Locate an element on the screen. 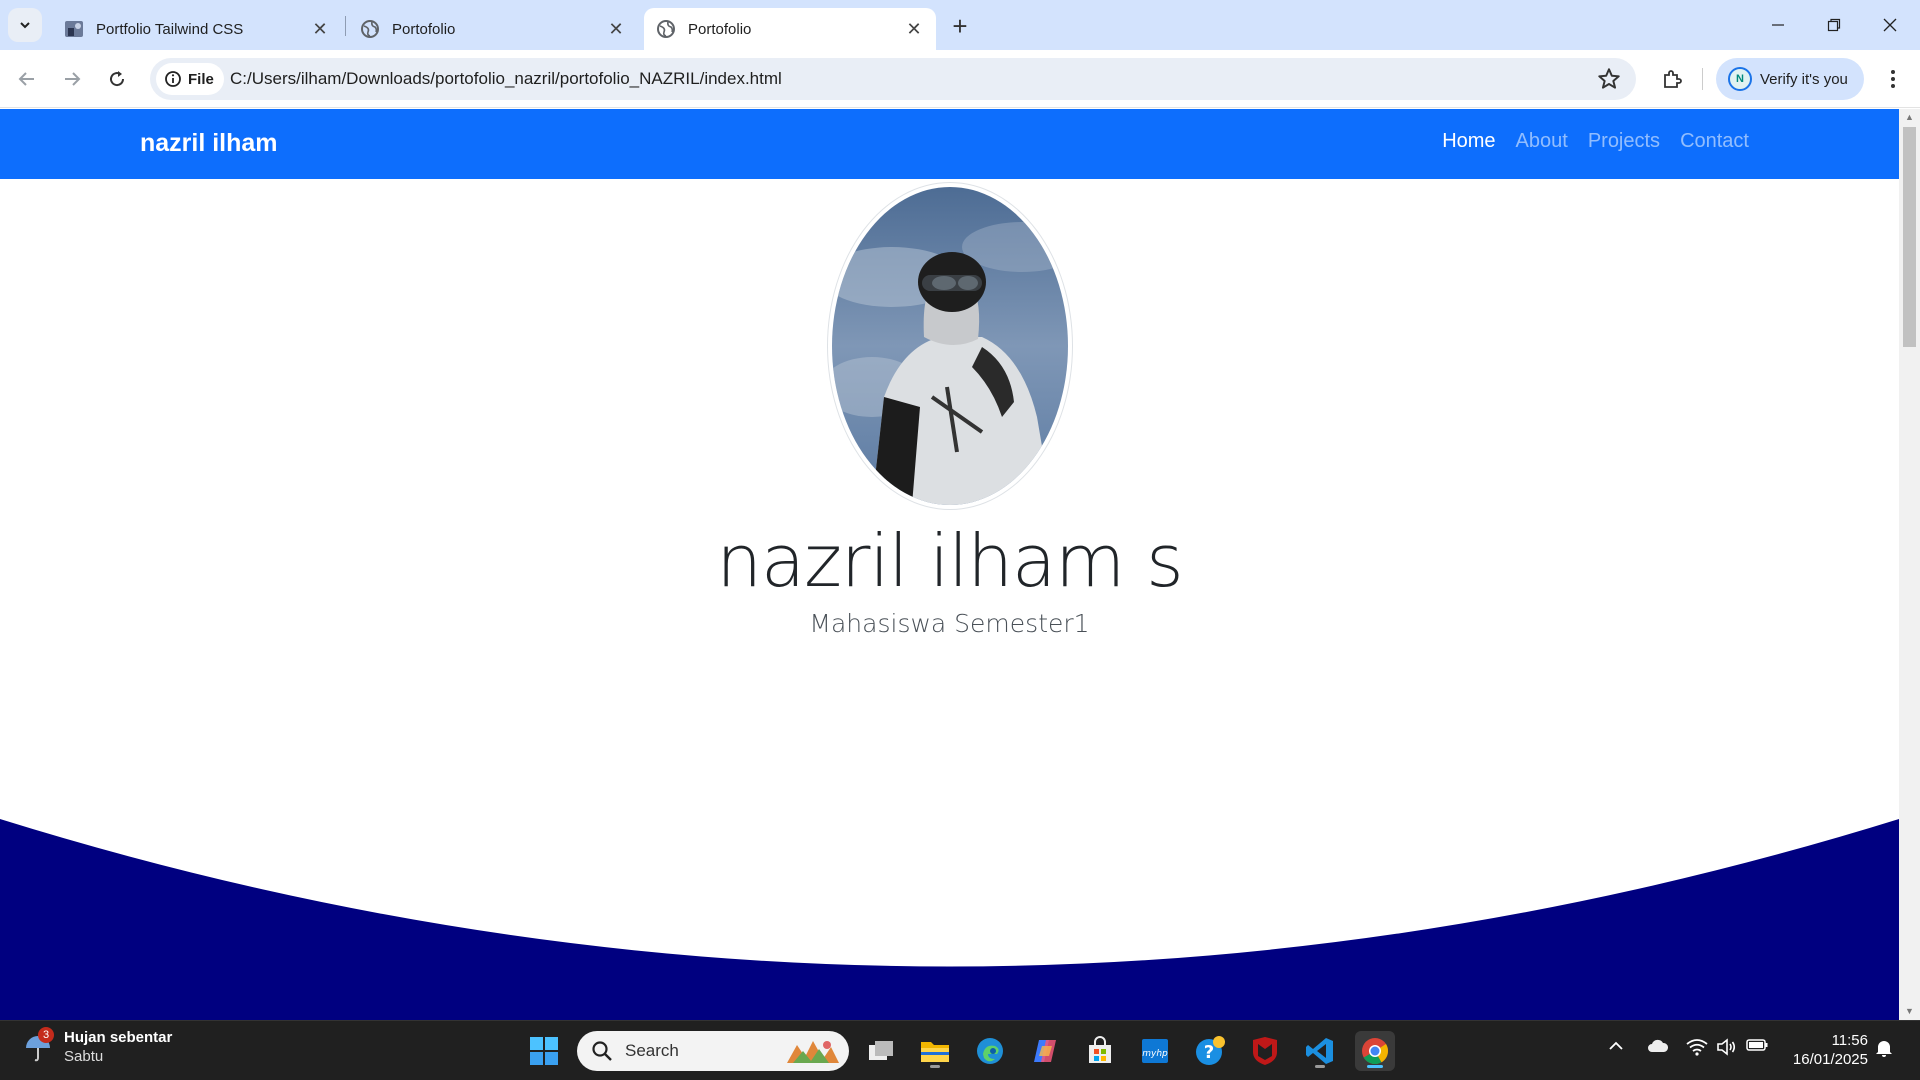 This screenshot has width=1920, height=1080. battery-icon is located at coordinates (1757, 1045).